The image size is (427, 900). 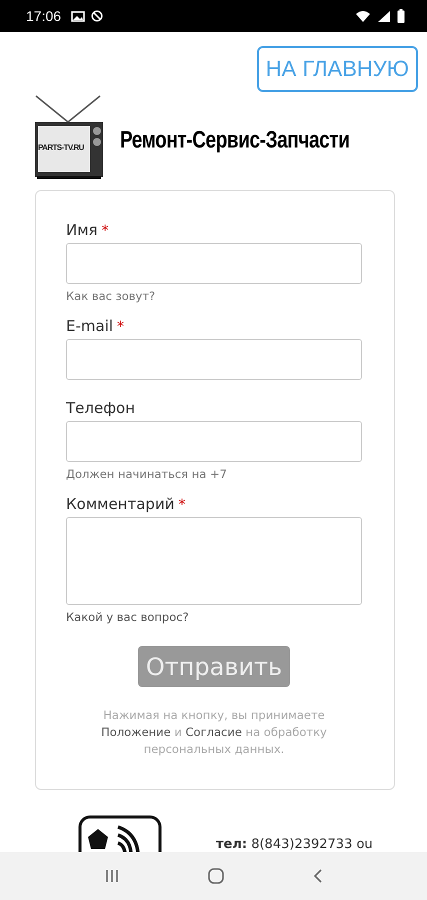 I want to click on wifi-icon, so click(x=363, y=16).